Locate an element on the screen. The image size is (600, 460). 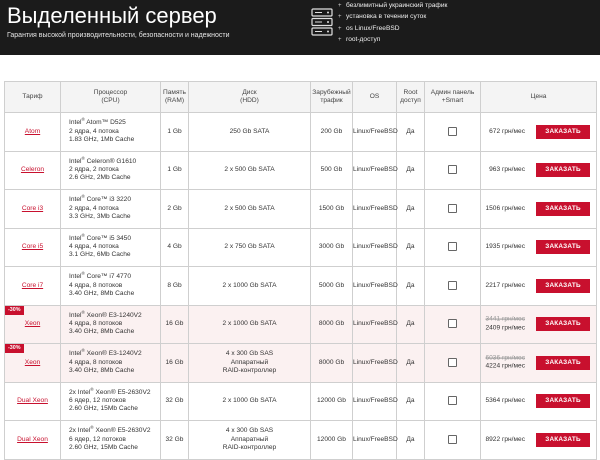
cpu-cores: 6 ядер, 12 потоков is located at coordinates (97, 439).